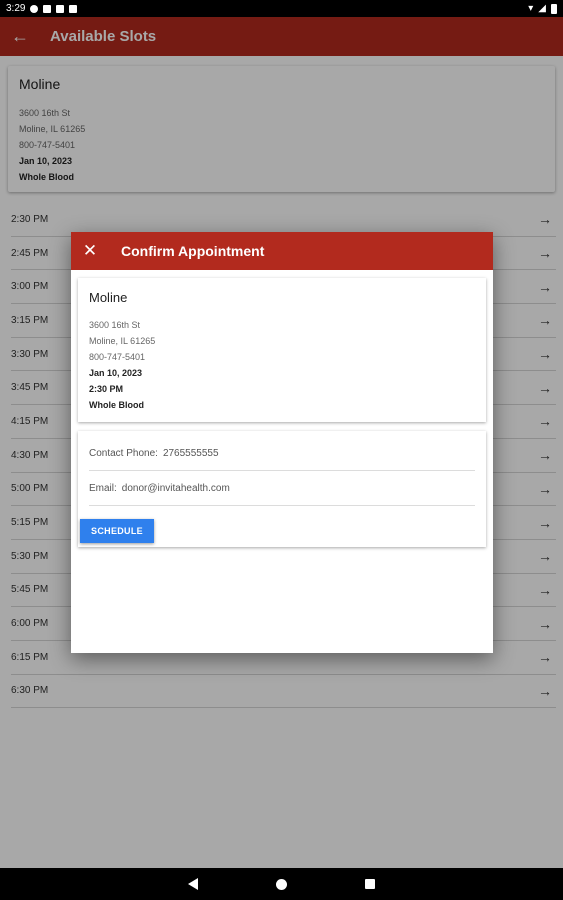 The image size is (563, 900). Describe the element at coordinates (193, 251) in the screenshot. I see `dialog-title: Confirm Appointment` at that location.